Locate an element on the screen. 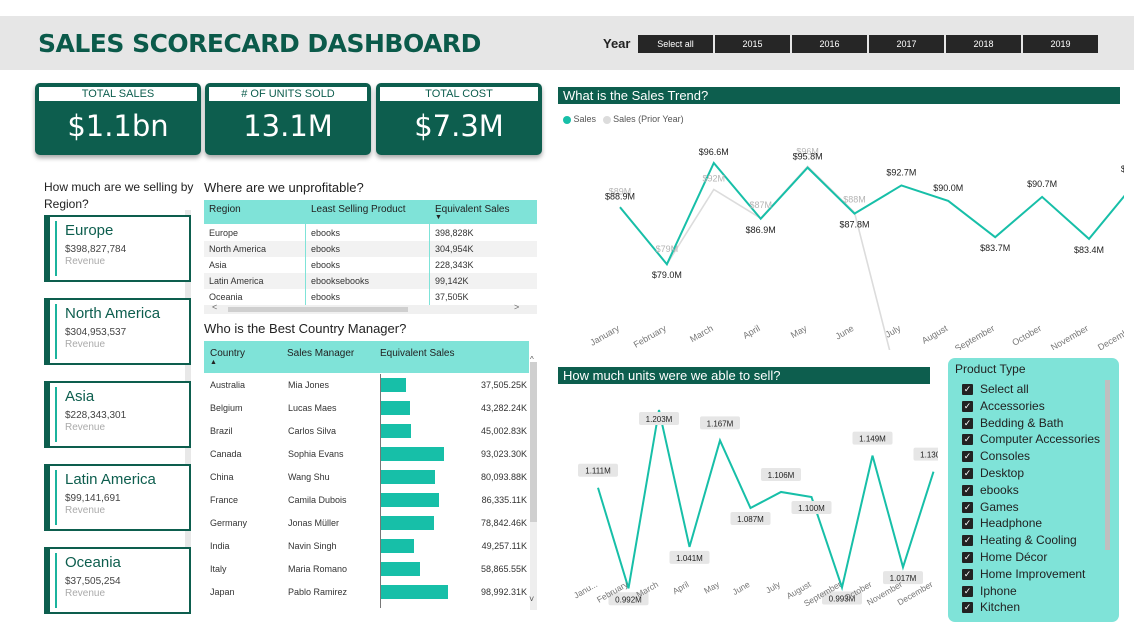 The width and height of the screenshot is (1134, 632). dashboard-title: SALES SCORECARD DASHBOARD is located at coordinates (259, 43).